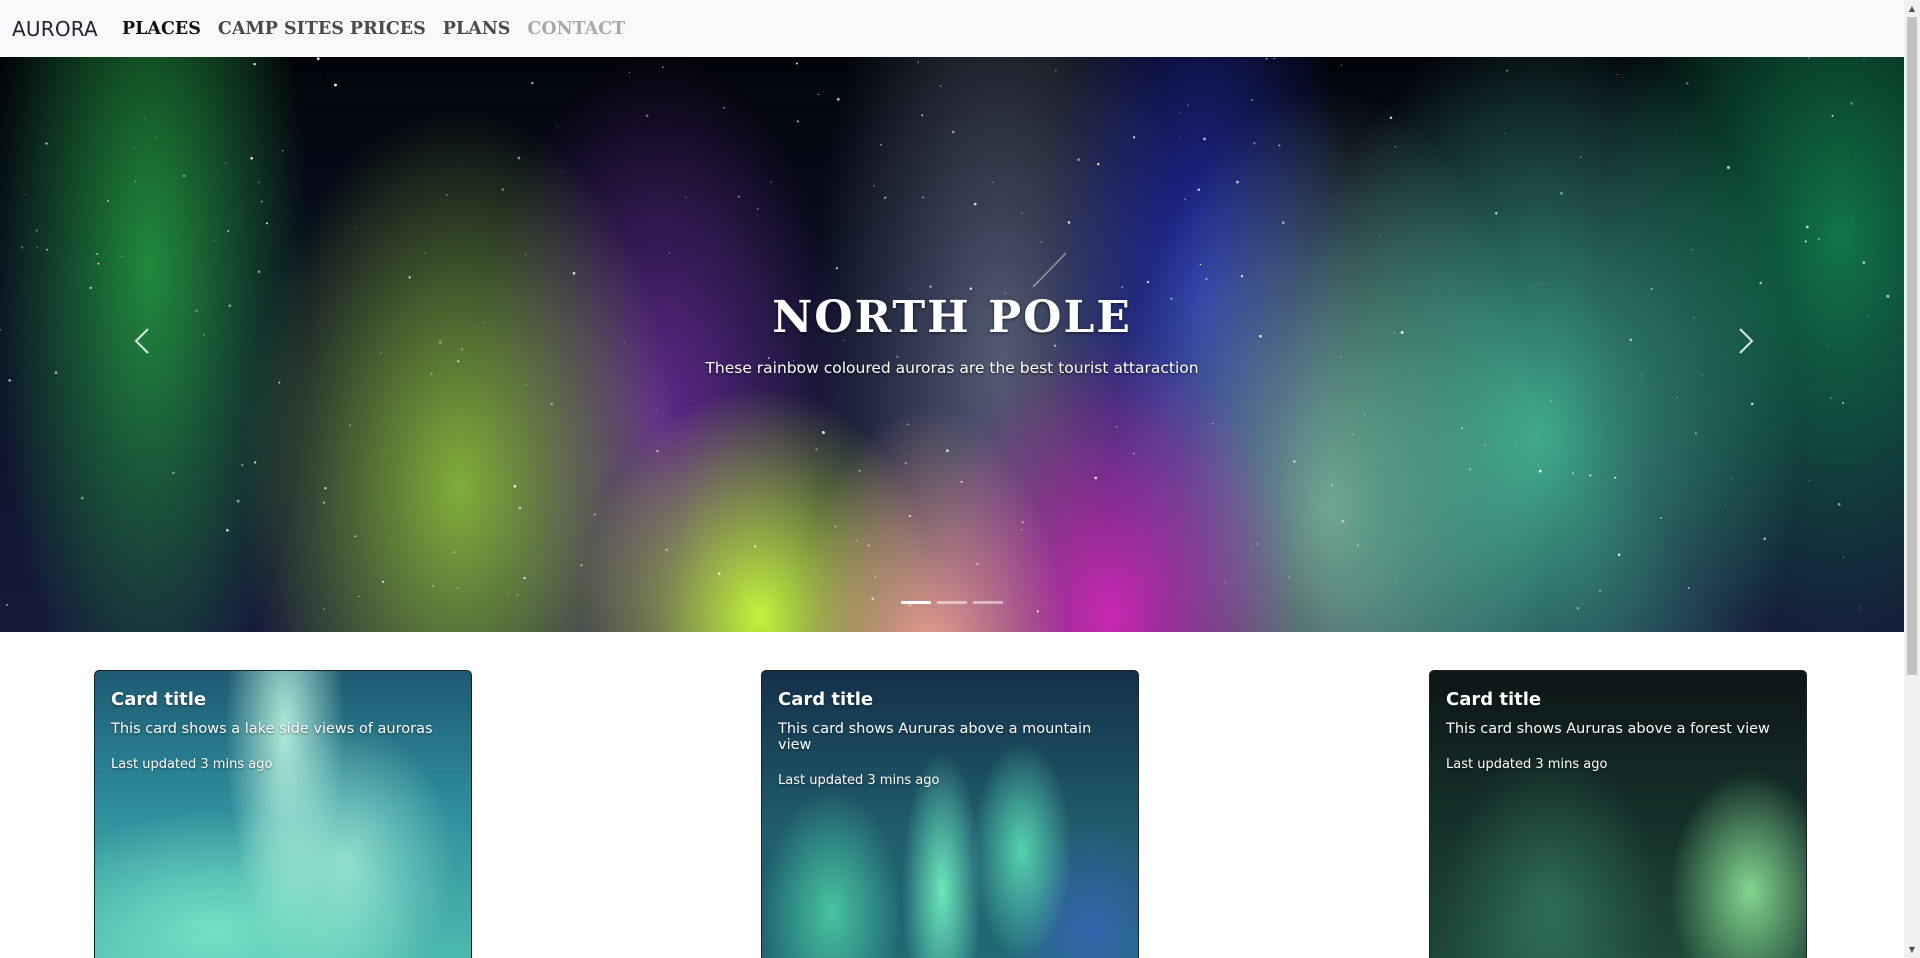  What do you see at coordinates (477, 29) in the screenshot?
I see `nav-link-plans: PLANS` at bounding box center [477, 29].